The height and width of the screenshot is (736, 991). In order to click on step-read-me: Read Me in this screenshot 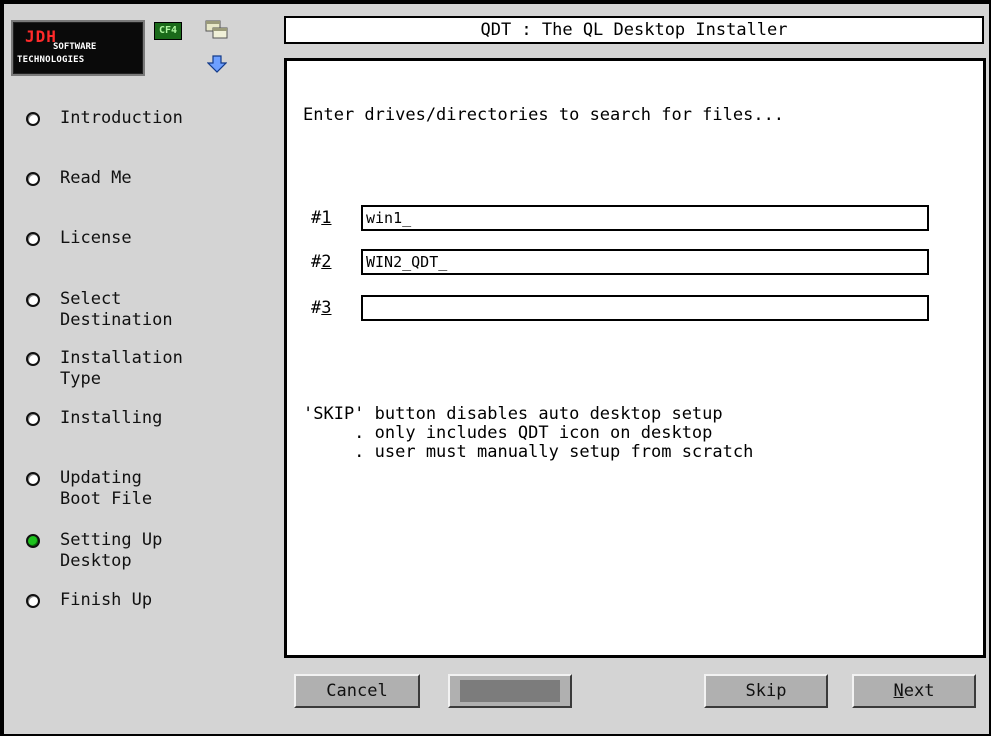, I will do `click(79, 178)`.